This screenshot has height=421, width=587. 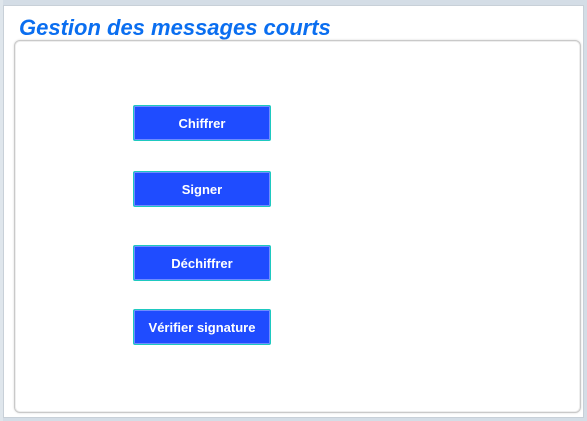 I want to click on decrypt-button: Déchiffrer, so click(x=202, y=263).